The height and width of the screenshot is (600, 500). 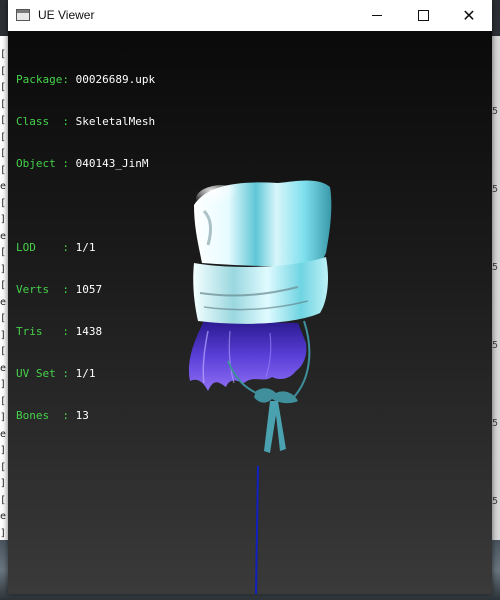 What do you see at coordinates (496, 318) in the screenshot?
I see `background-window-edge: 5 5 5 5 5 5` at bounding box center [496, 318].